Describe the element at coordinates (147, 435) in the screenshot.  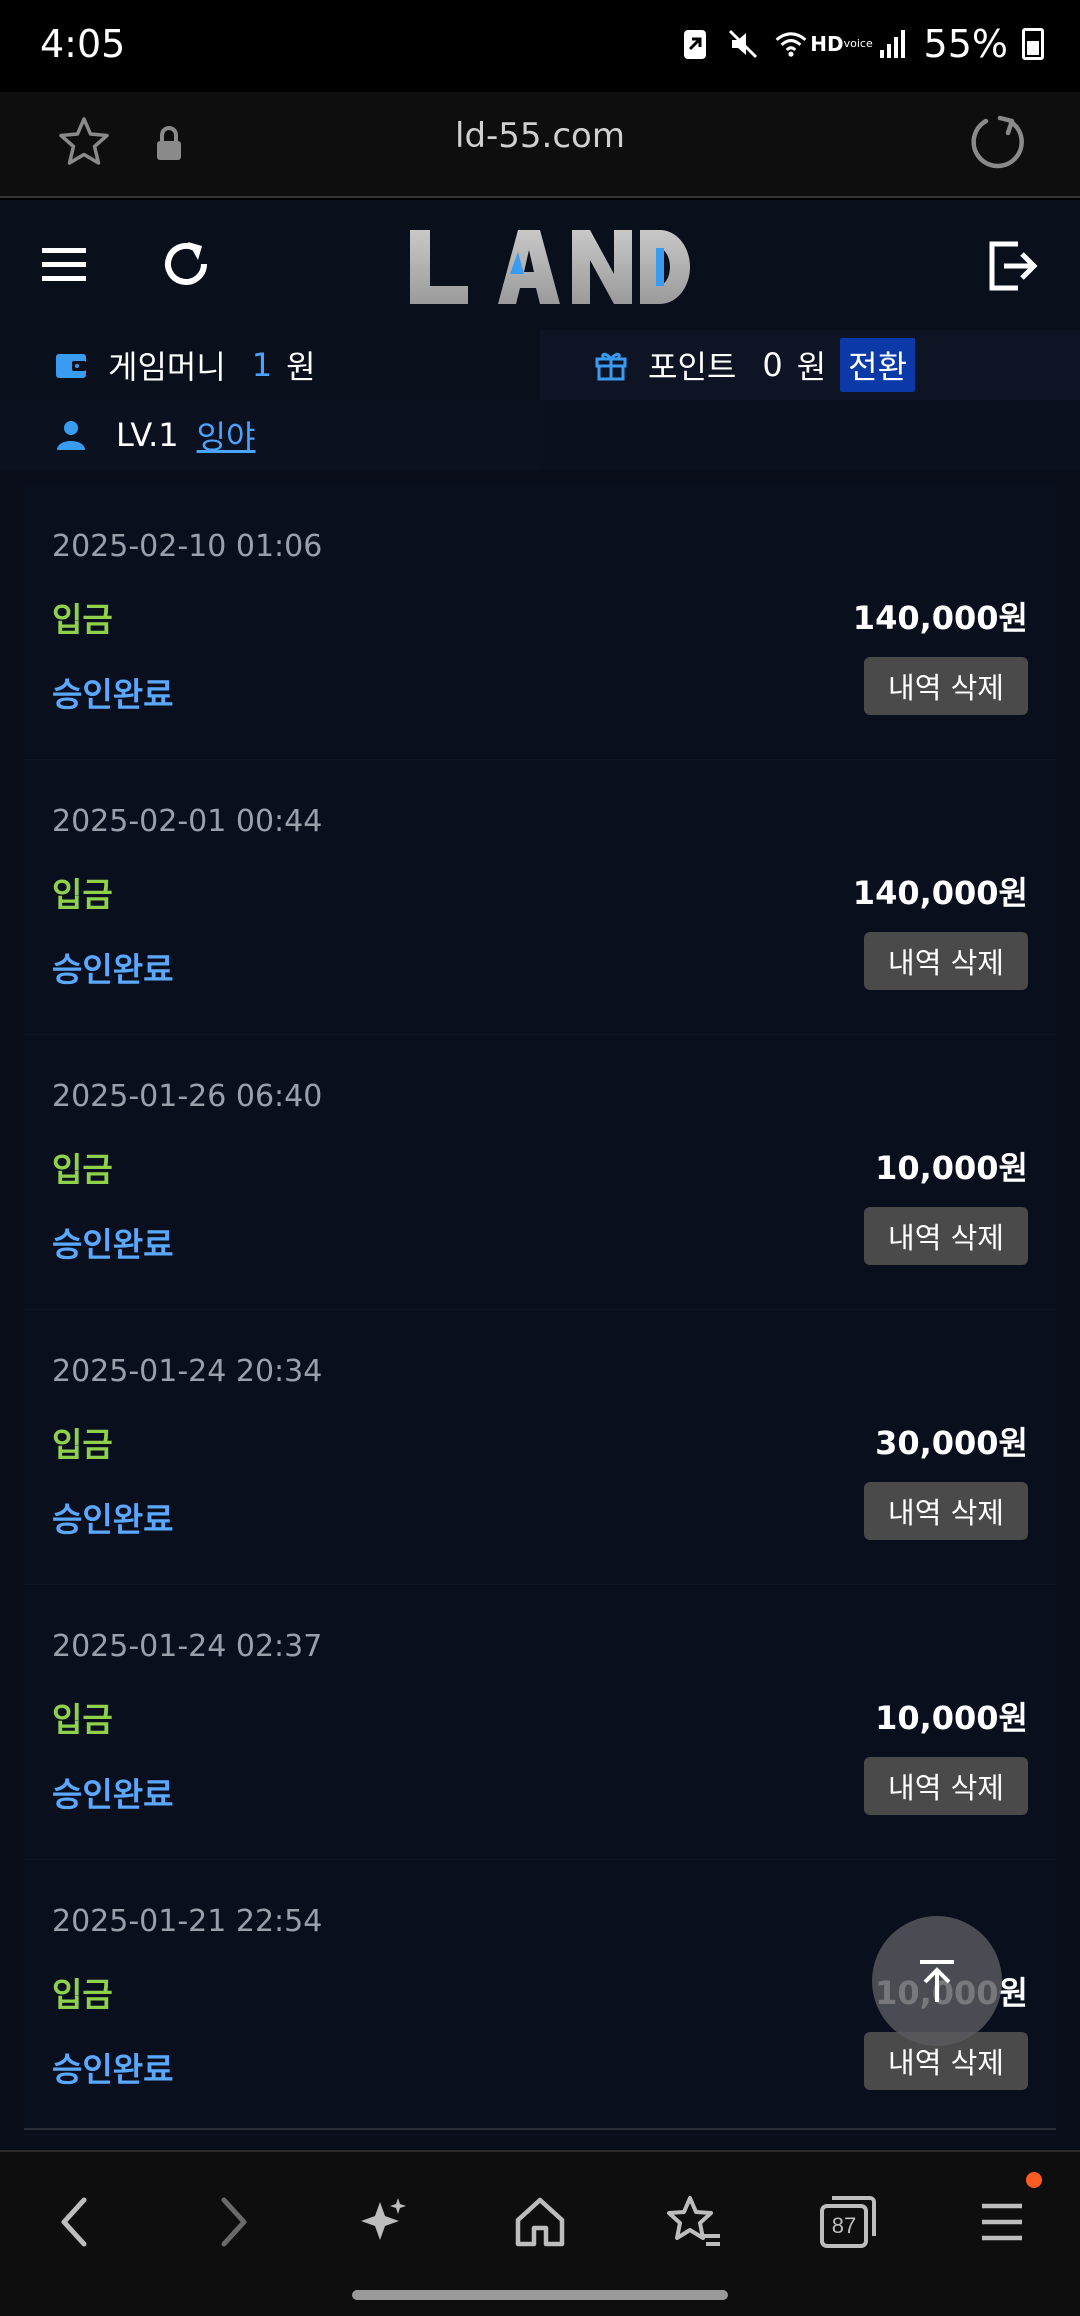
I see `level-text: LV.1` at that location.